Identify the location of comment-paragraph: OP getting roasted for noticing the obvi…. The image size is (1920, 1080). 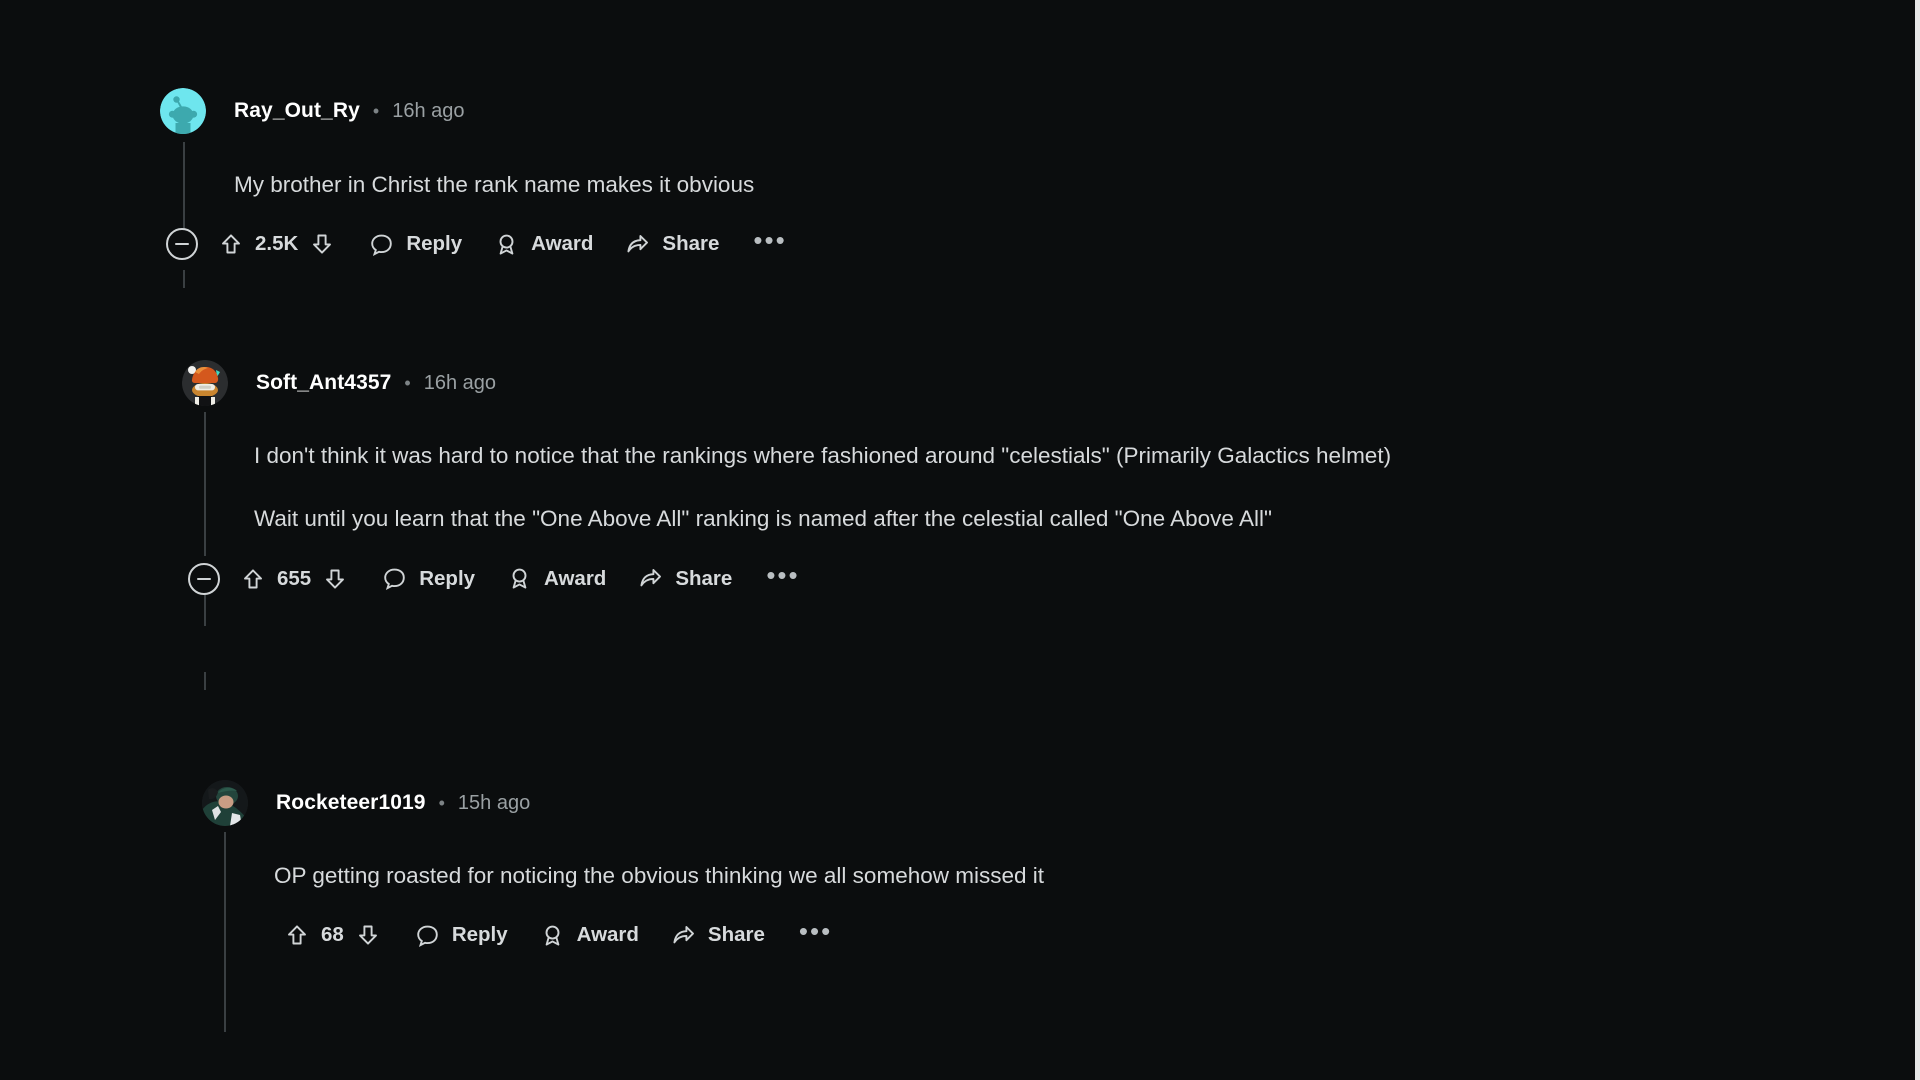
(659, 875).